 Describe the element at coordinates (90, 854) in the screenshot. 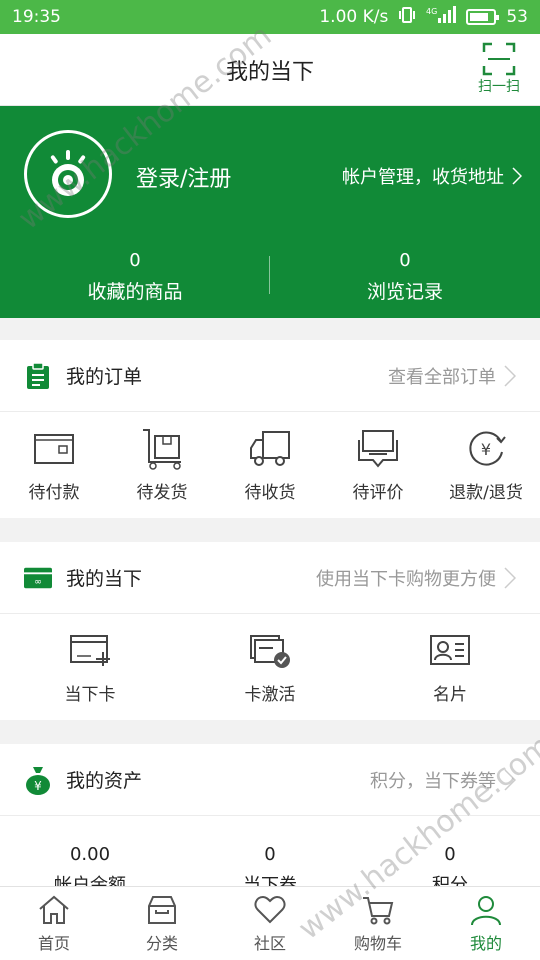

I see `account-balance-value: 0.00` at that location.